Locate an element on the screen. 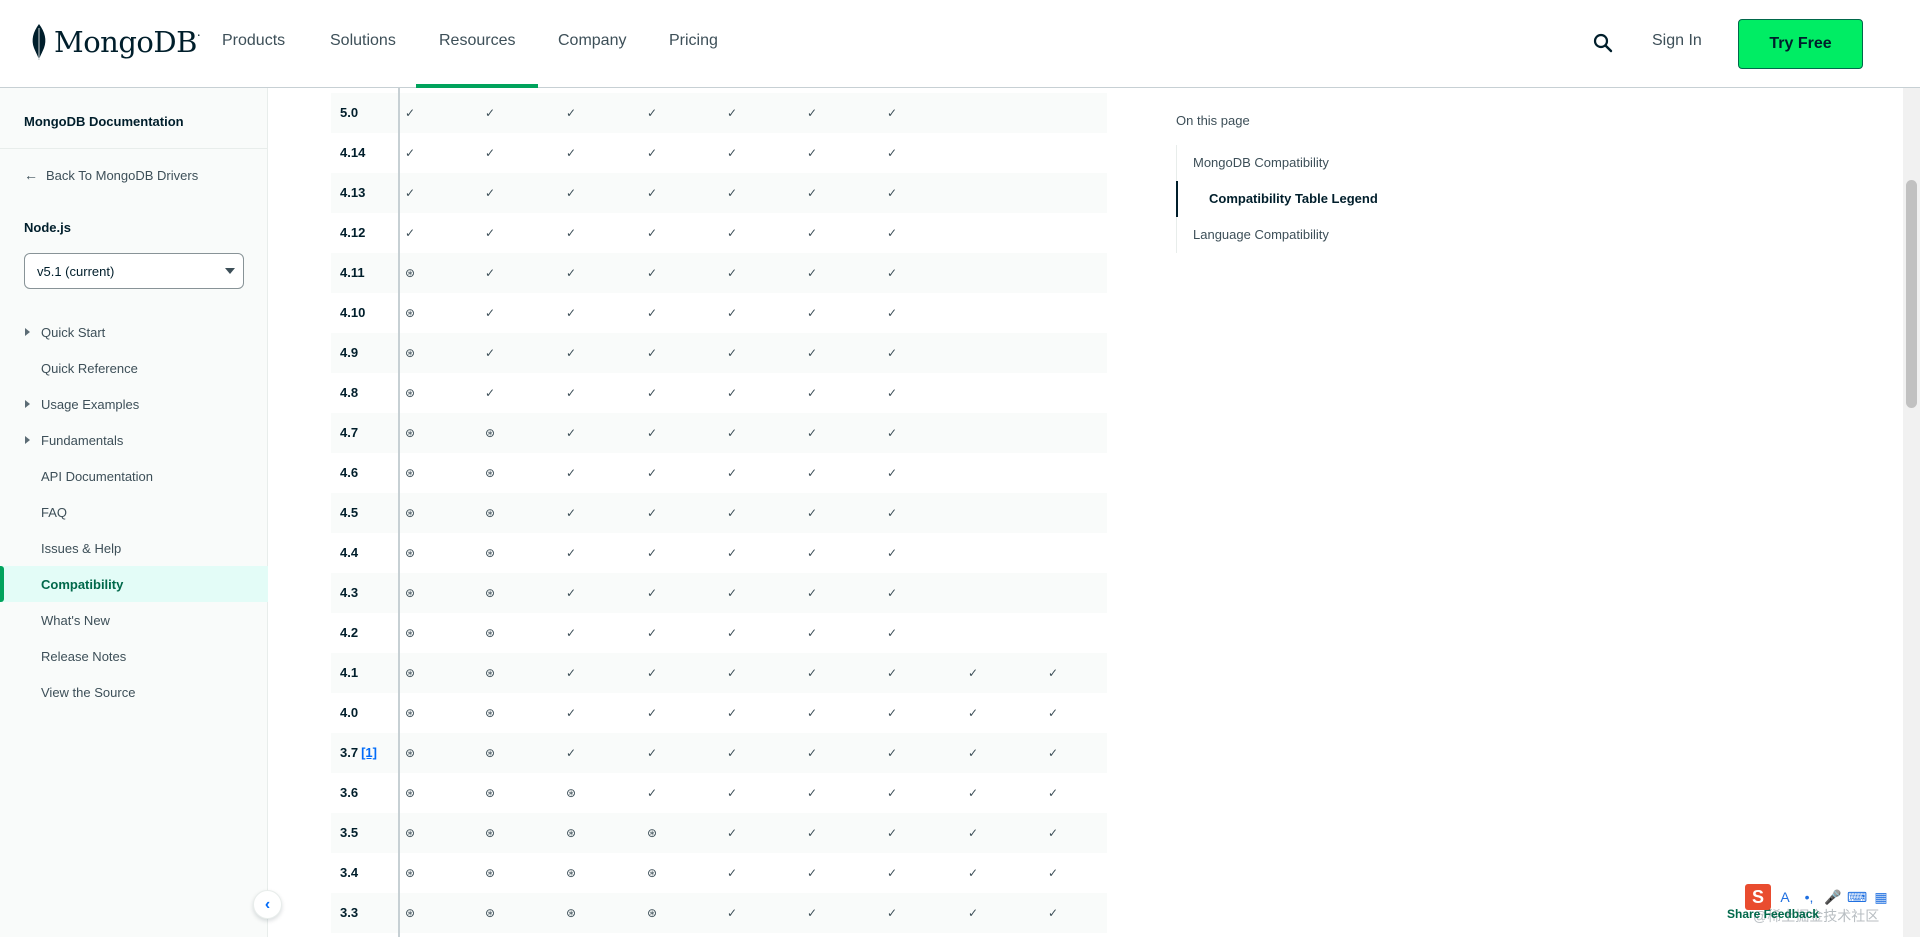  nav-products: Products is located at coordinates (253, 60).